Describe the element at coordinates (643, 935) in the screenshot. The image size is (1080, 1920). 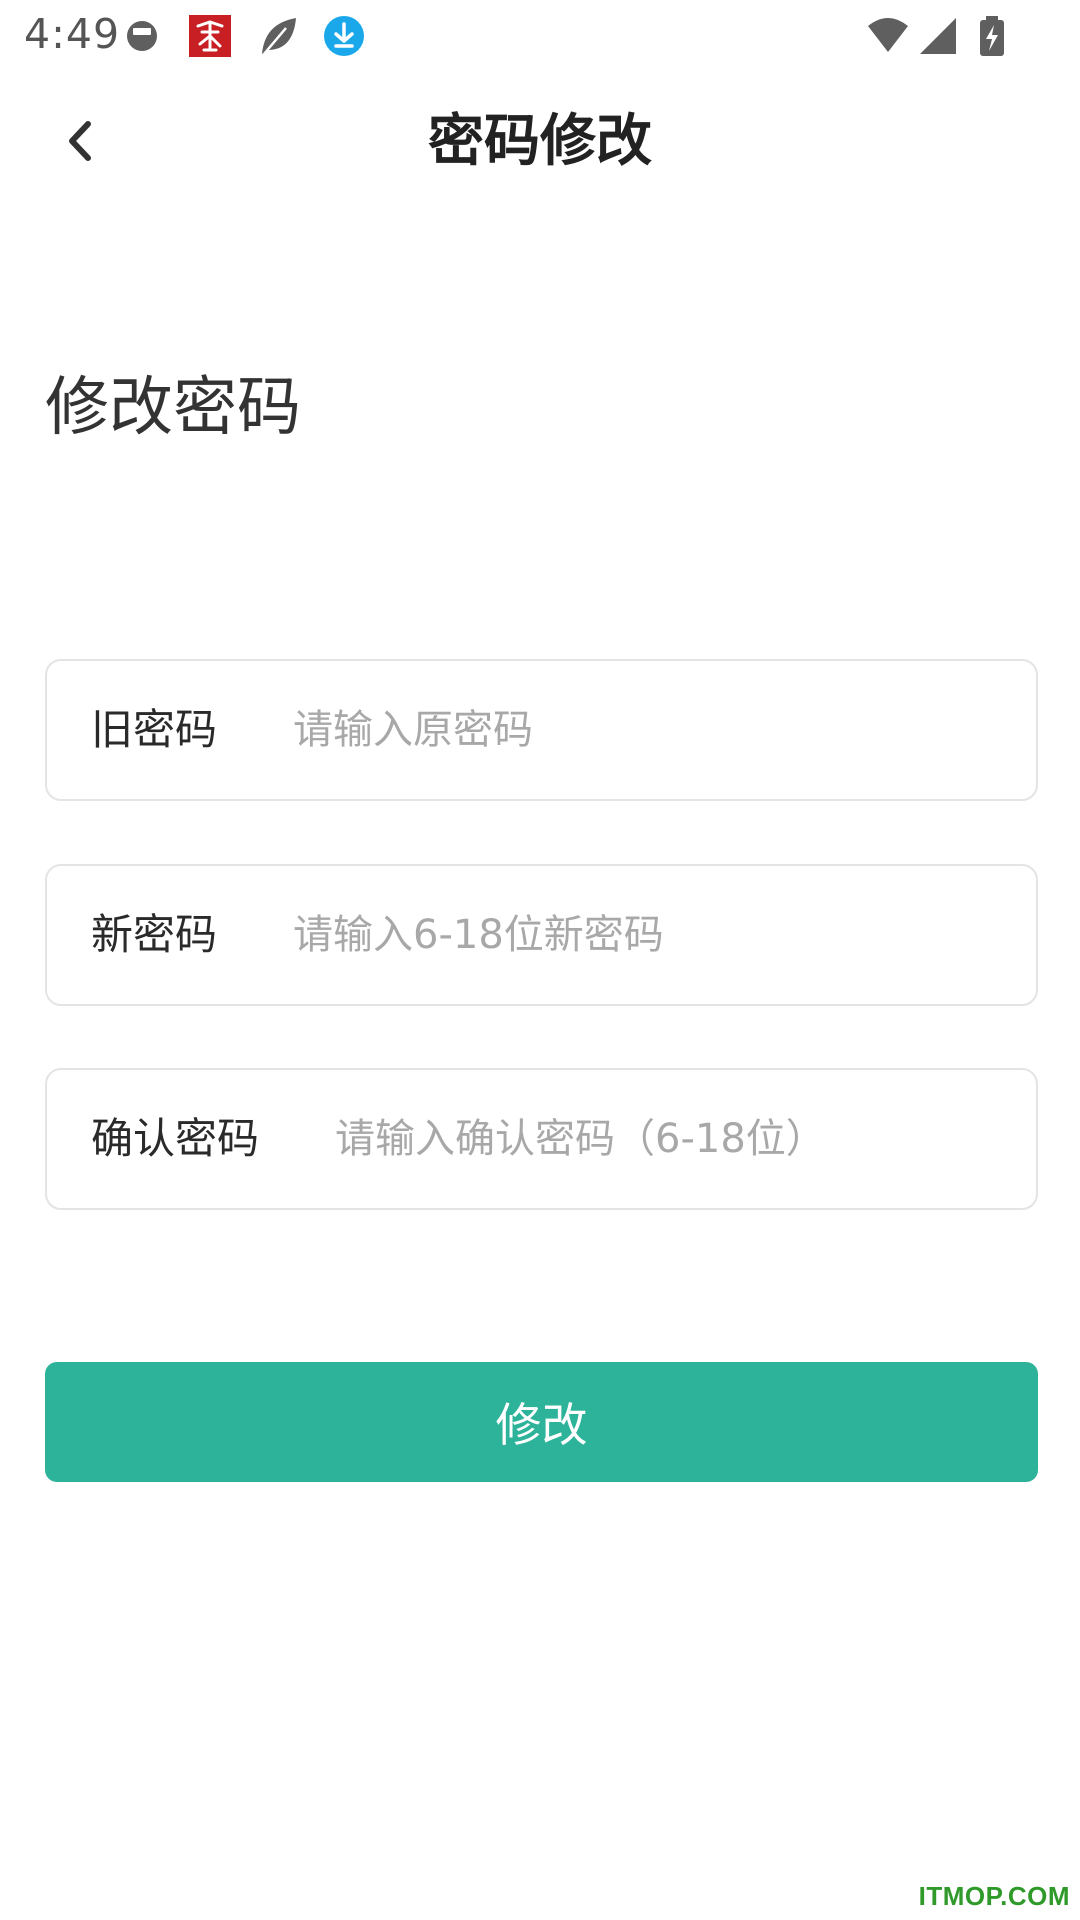
I see `new-password-input` at that location.